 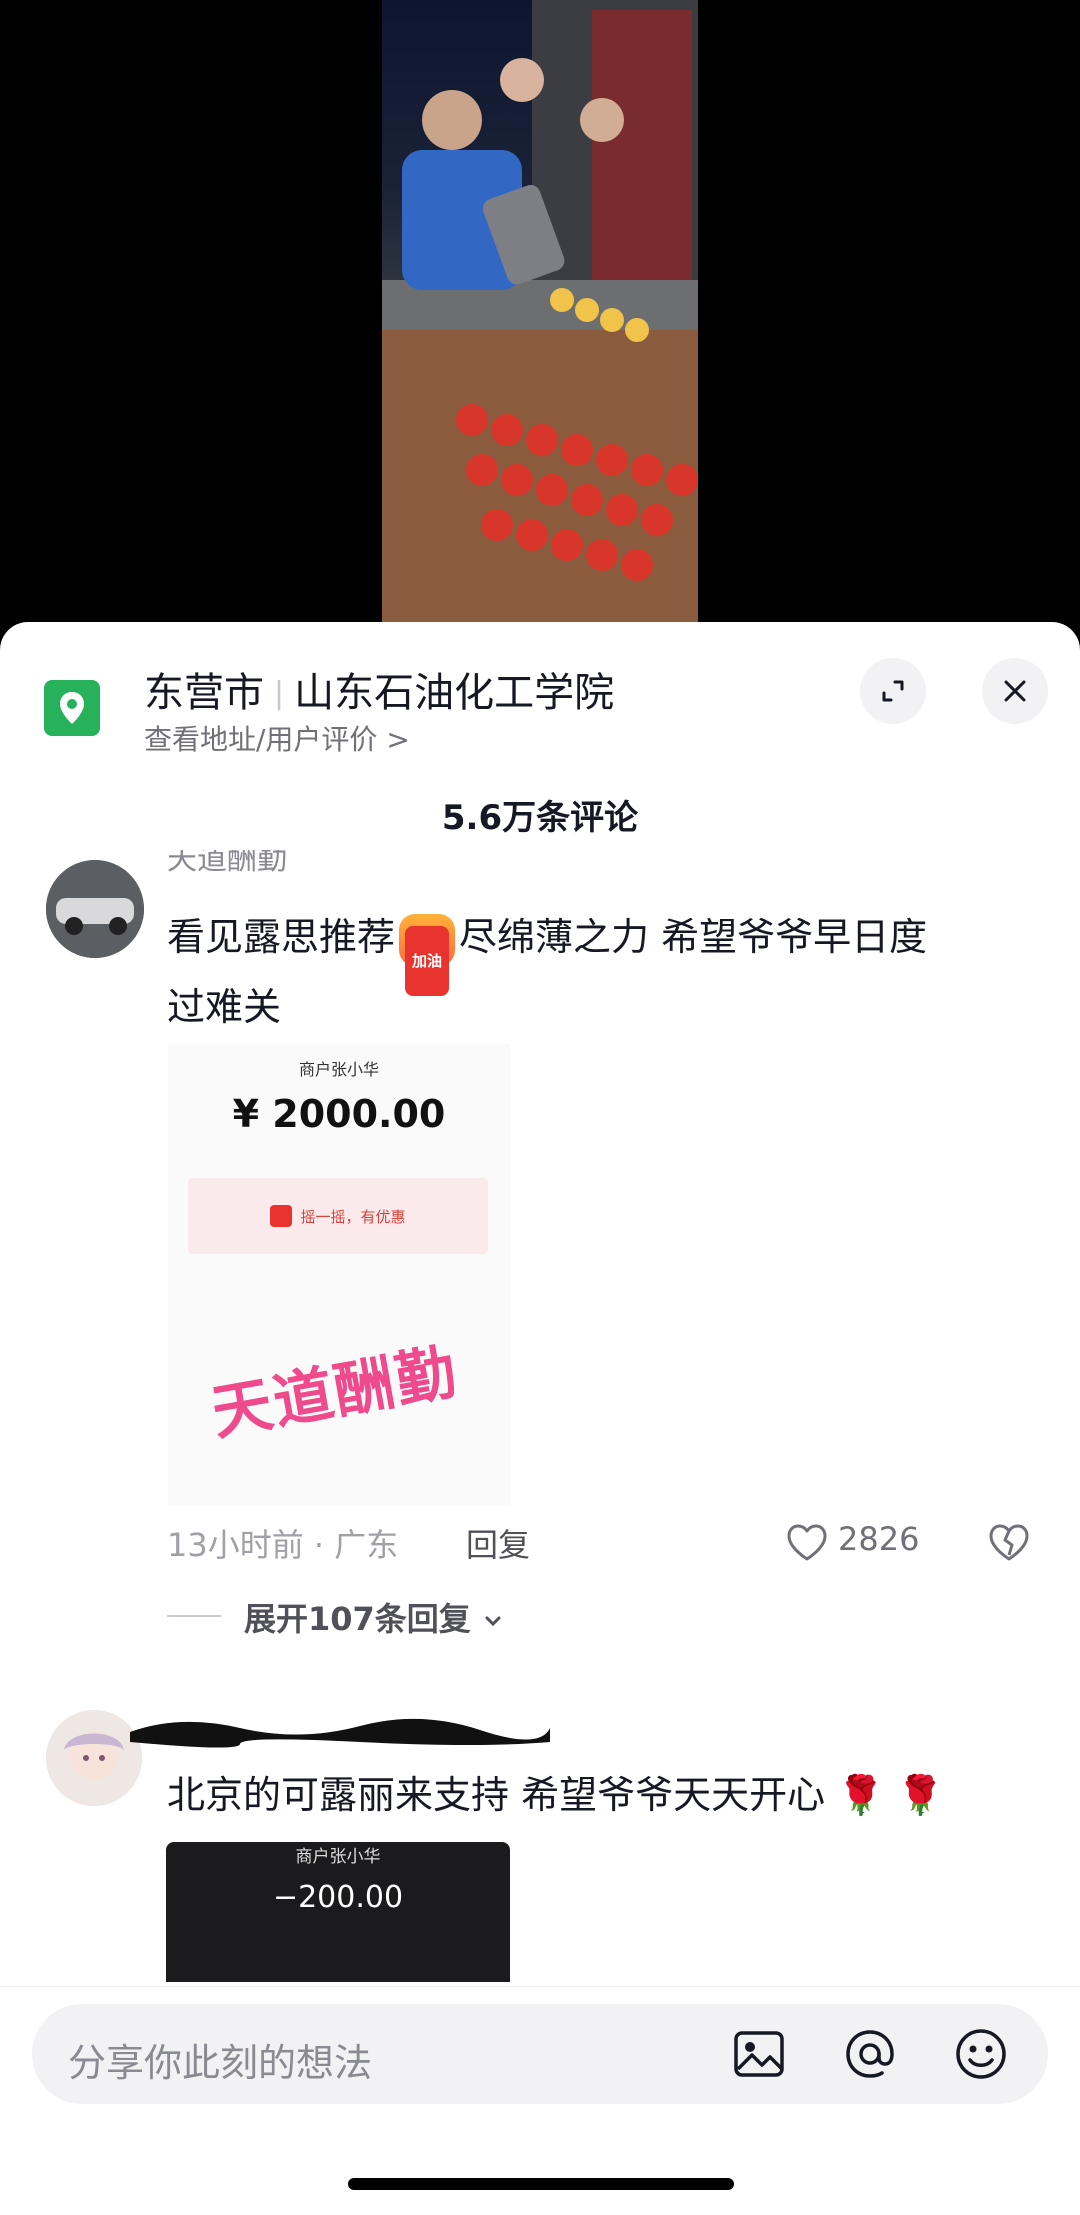 I want to click on receipt-promo: 摇一摇，有优惠, so click(x=338, y=1216).